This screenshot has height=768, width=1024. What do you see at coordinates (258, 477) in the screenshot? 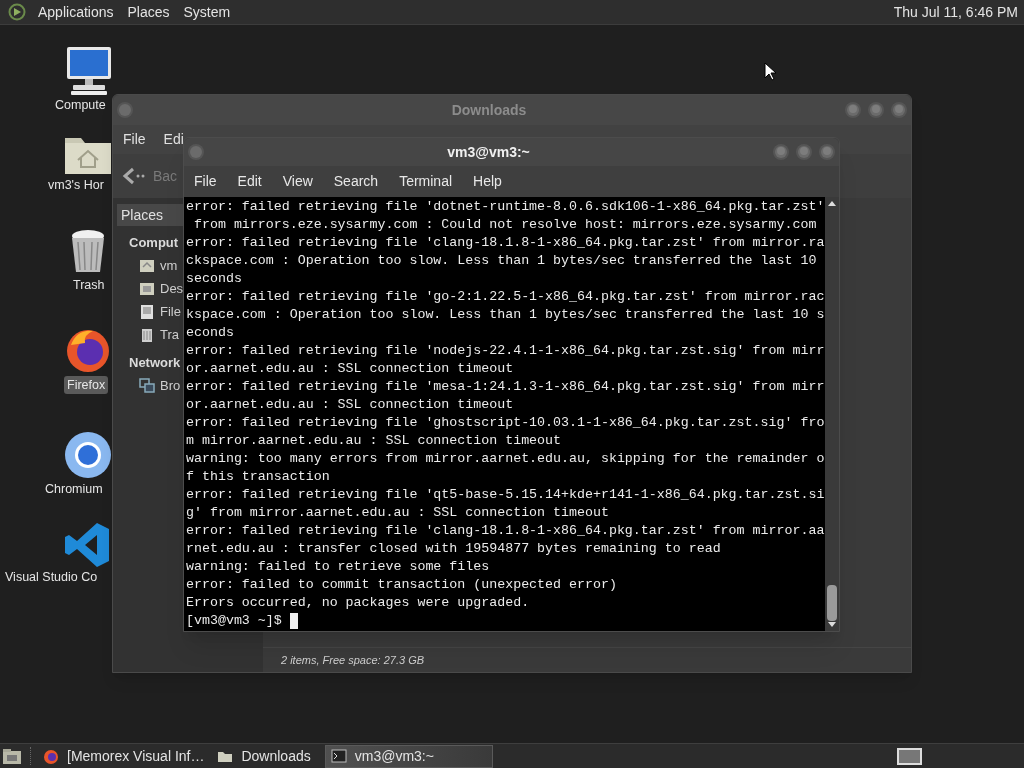
I see `terminal-line: f this transaction` at bounding box center [258, 477].